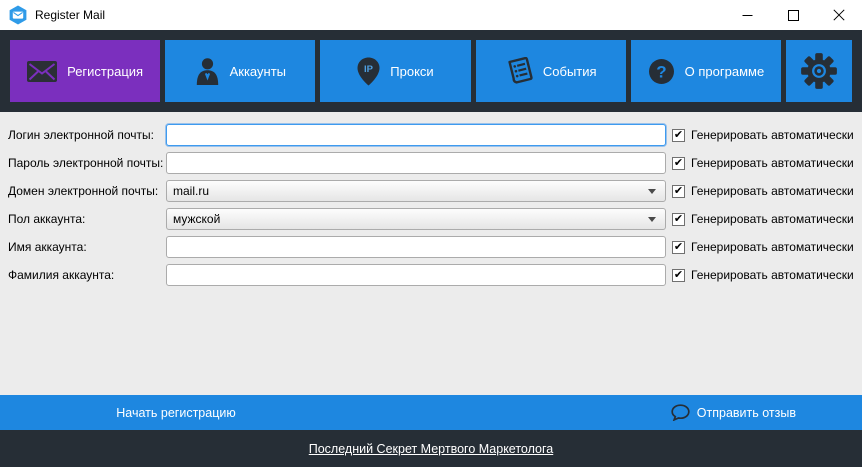 This screenshot has height=467, width=862. Describe the element at coordinates (772, 135) in the screenshot. I see `login-generate-label: Генерировать автоматически` at that location.